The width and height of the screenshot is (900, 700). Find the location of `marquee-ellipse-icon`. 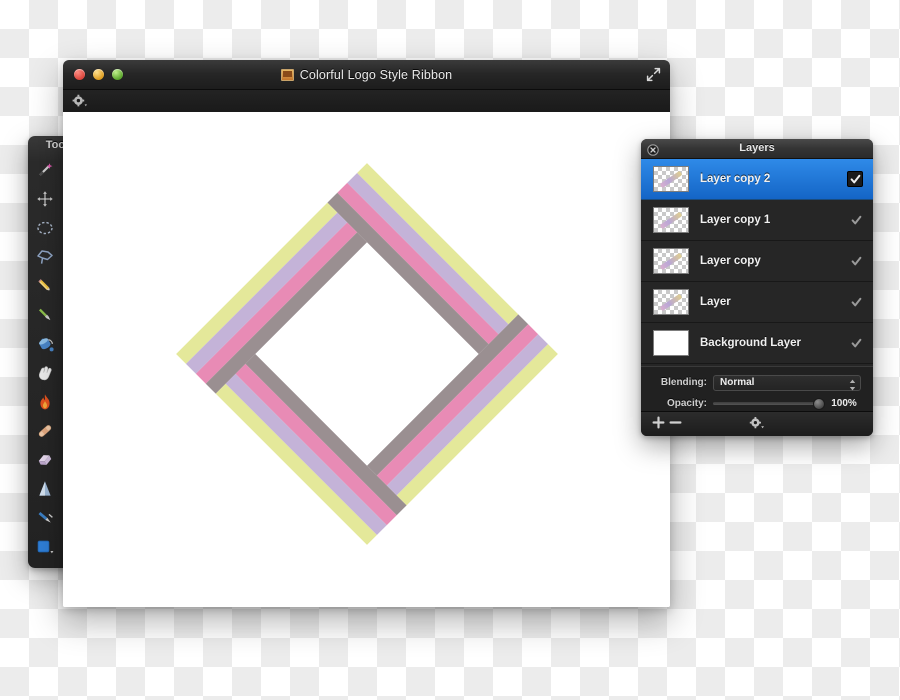

marquee-ellipse-icon is located at coordinates (45, 228).